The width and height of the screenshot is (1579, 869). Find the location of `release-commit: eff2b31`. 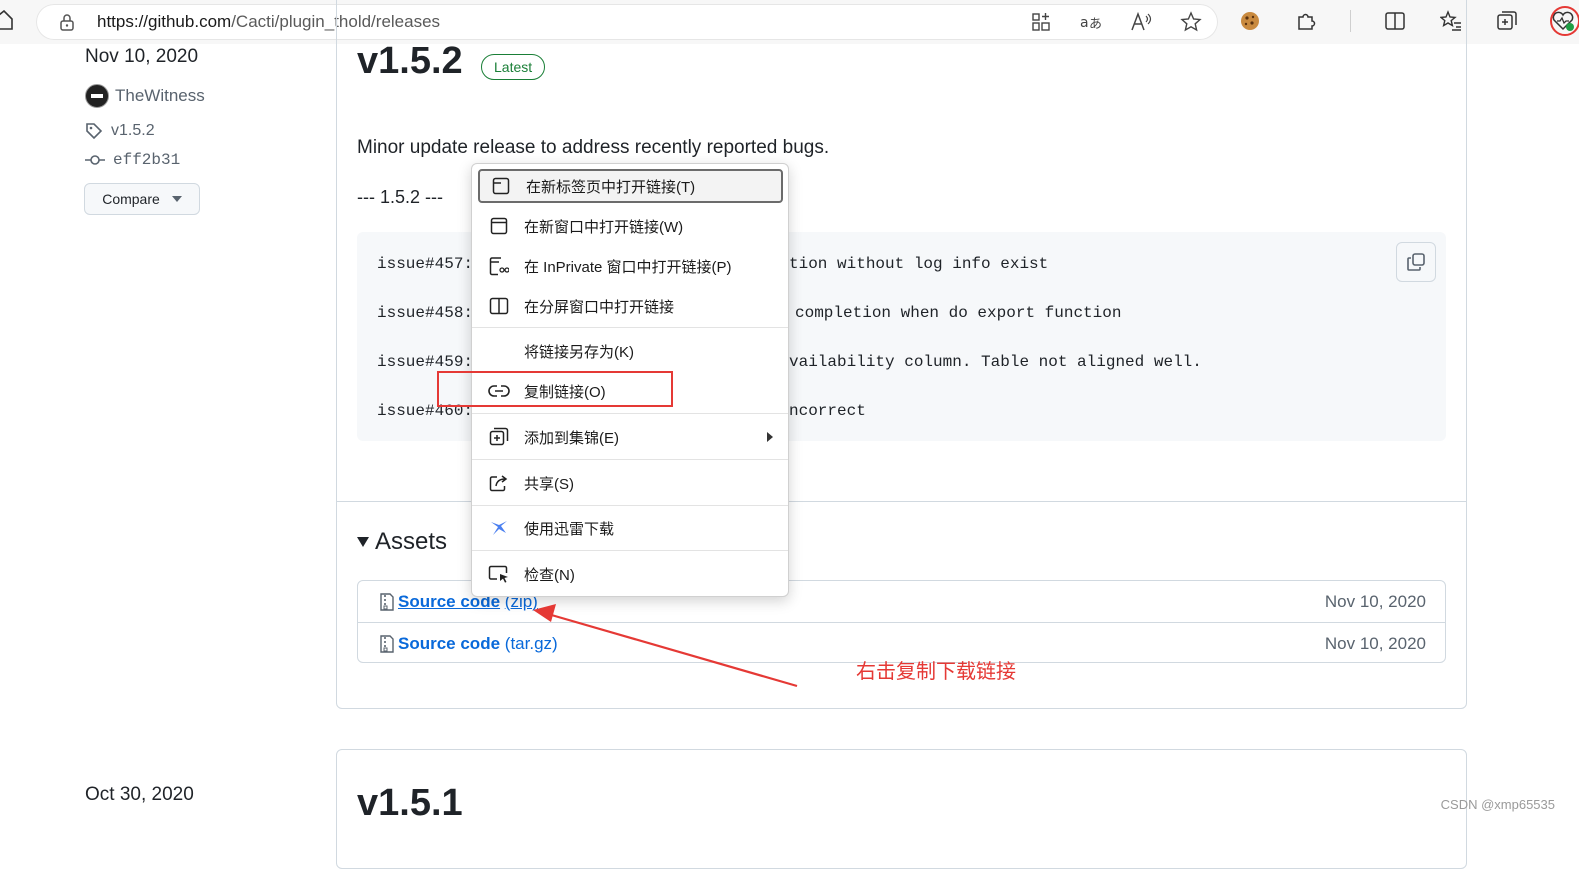

release-commit: eff2b31 is located at coordinates (132, 160).